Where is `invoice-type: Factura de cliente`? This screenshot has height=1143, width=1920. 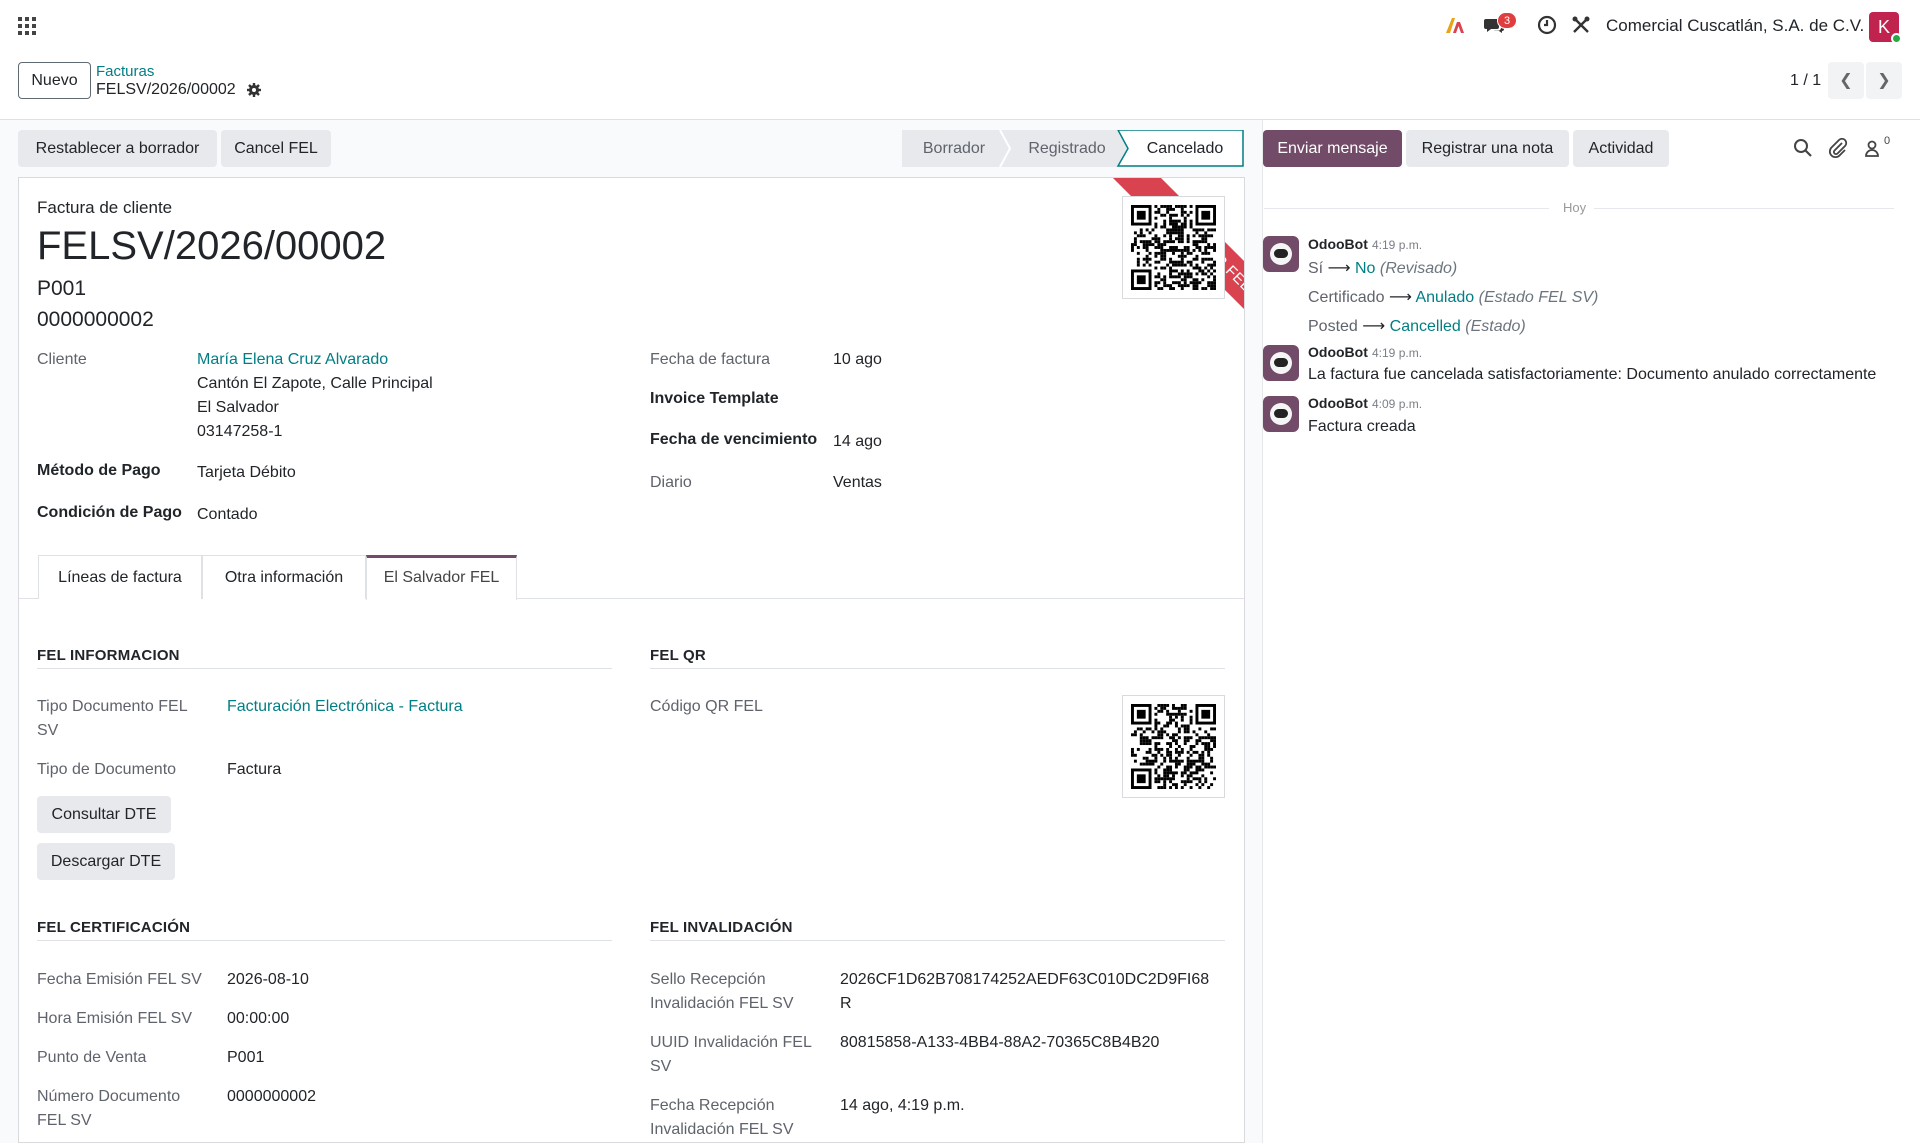
invoice-type: Factura de cliente is located at coordinates (105, 207).